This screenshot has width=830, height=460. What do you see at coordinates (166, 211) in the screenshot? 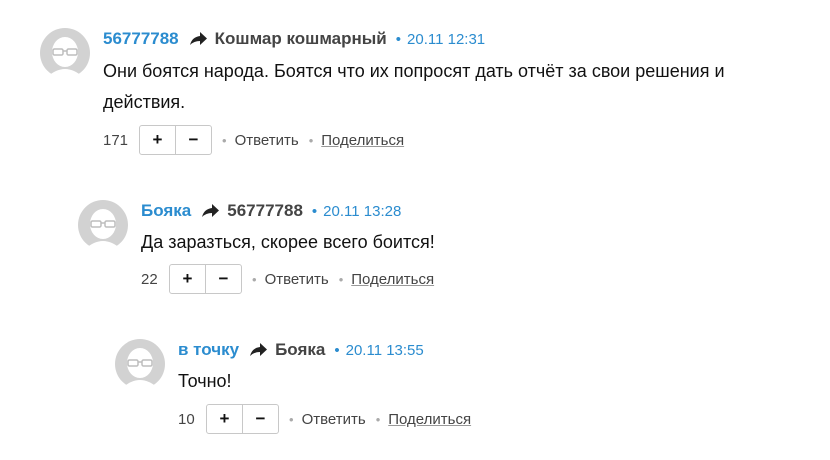
I see `author-name: Бояка` at bounding box center [166, 211].